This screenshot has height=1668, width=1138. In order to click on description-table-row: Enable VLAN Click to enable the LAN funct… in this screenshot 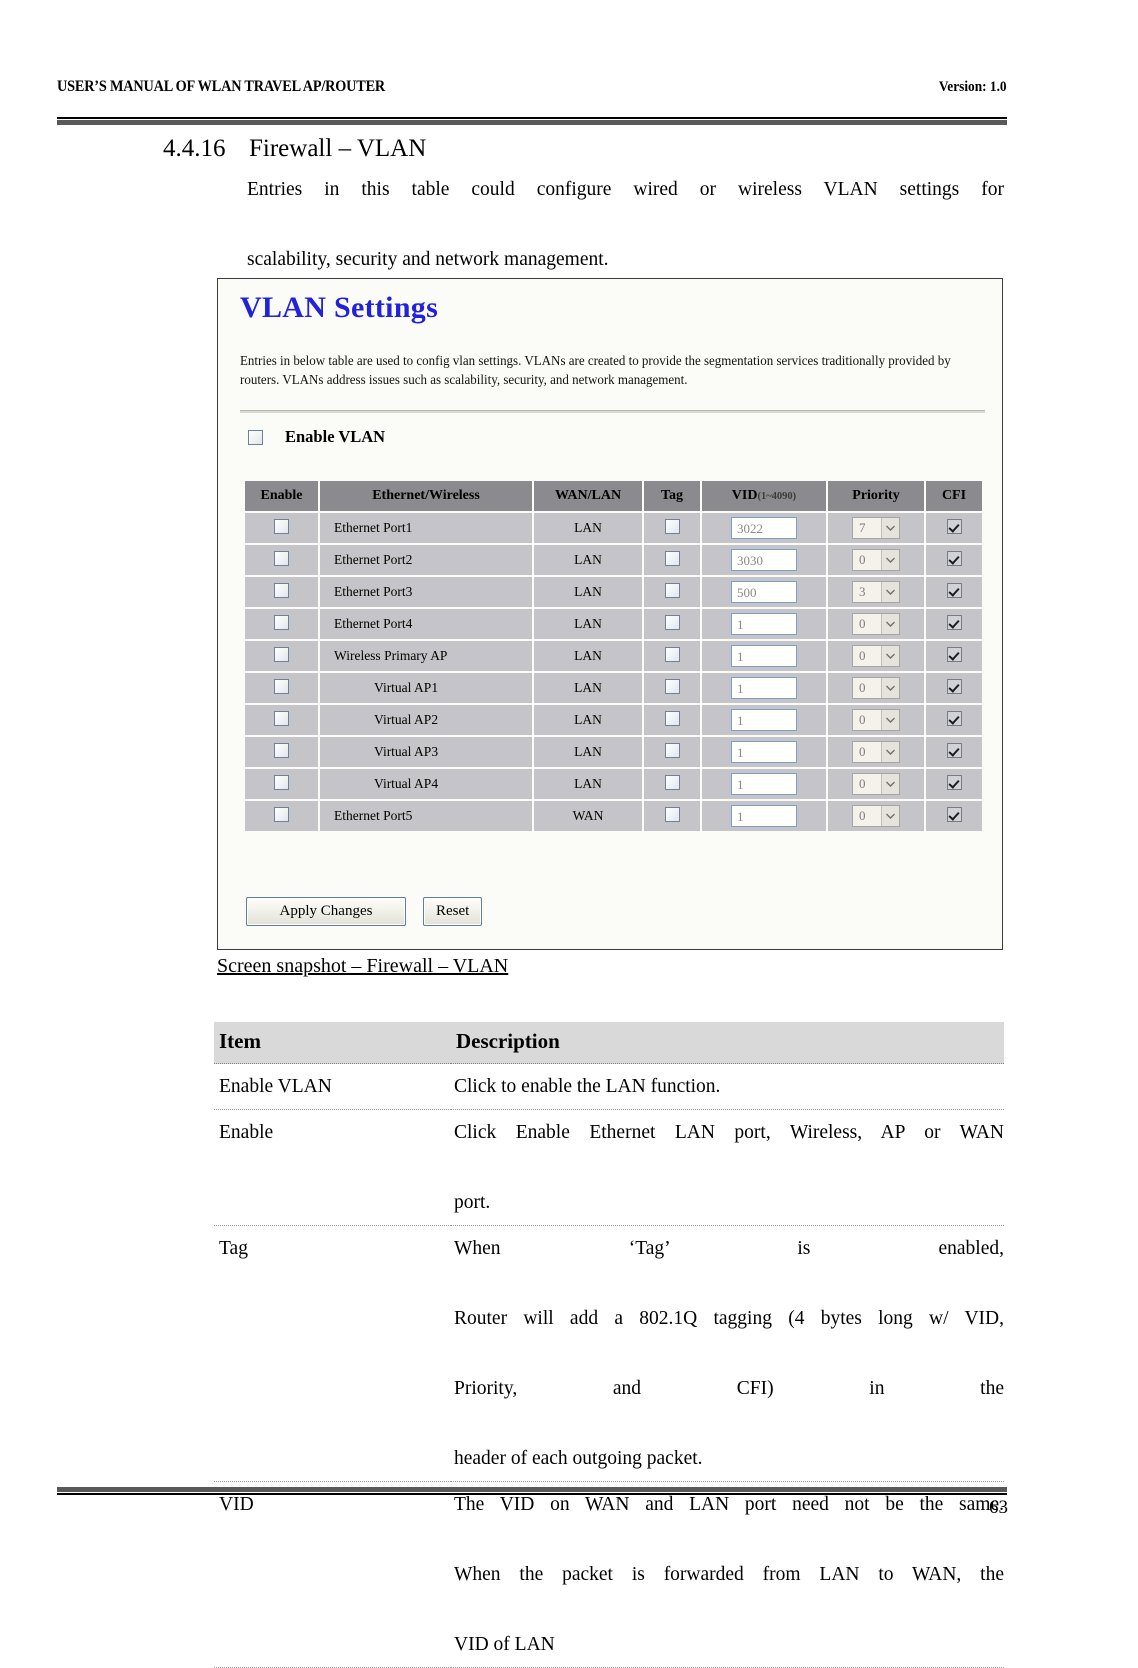, I will do `click(609, 1086)`.